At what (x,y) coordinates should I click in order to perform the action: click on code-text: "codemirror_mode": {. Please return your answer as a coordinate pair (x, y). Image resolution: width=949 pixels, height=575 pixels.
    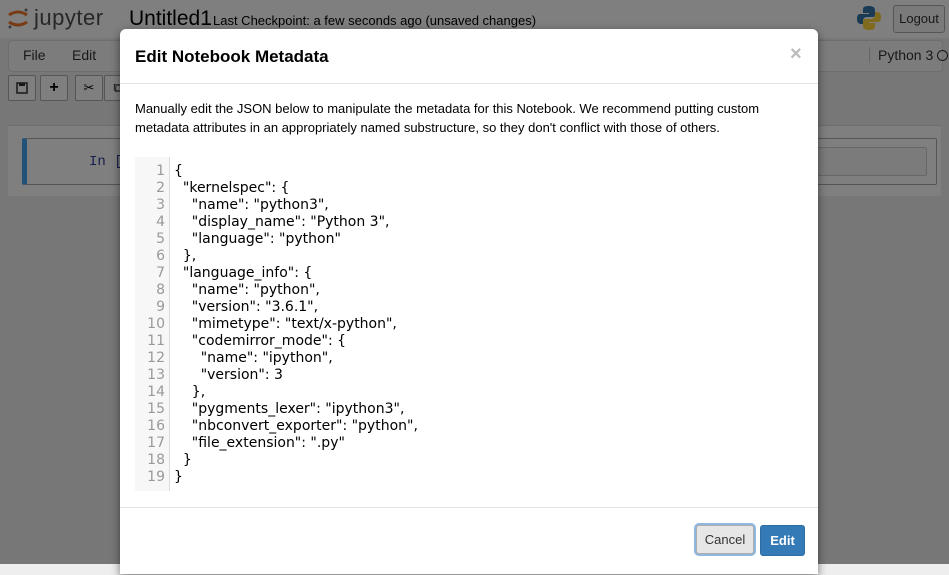
    Looking at the image, I should click on (260, 341).